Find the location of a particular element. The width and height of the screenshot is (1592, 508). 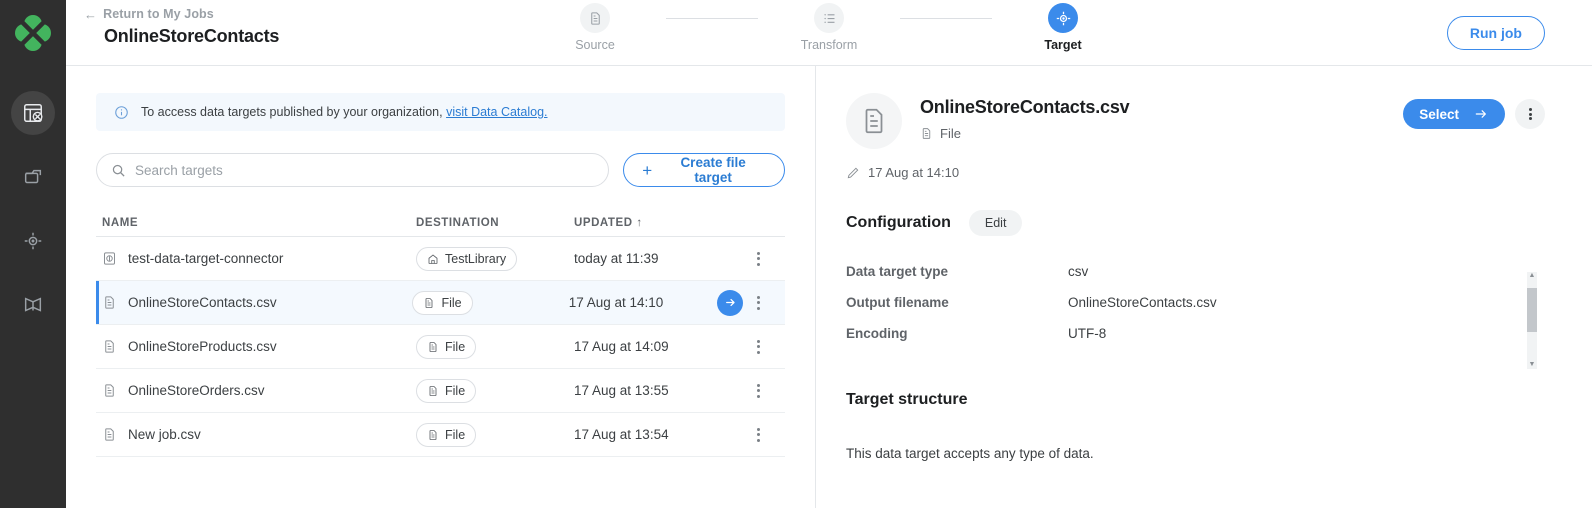

detail-file-avatar is located at coordinates (874, 121).